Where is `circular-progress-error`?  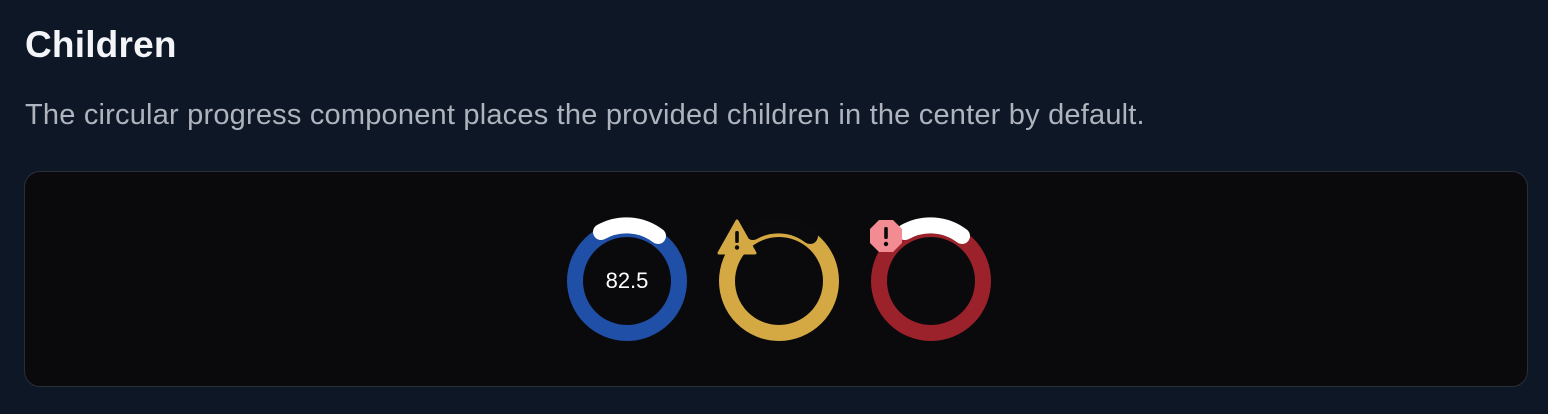 circular-progress-error is located at coordinates (931, 280).